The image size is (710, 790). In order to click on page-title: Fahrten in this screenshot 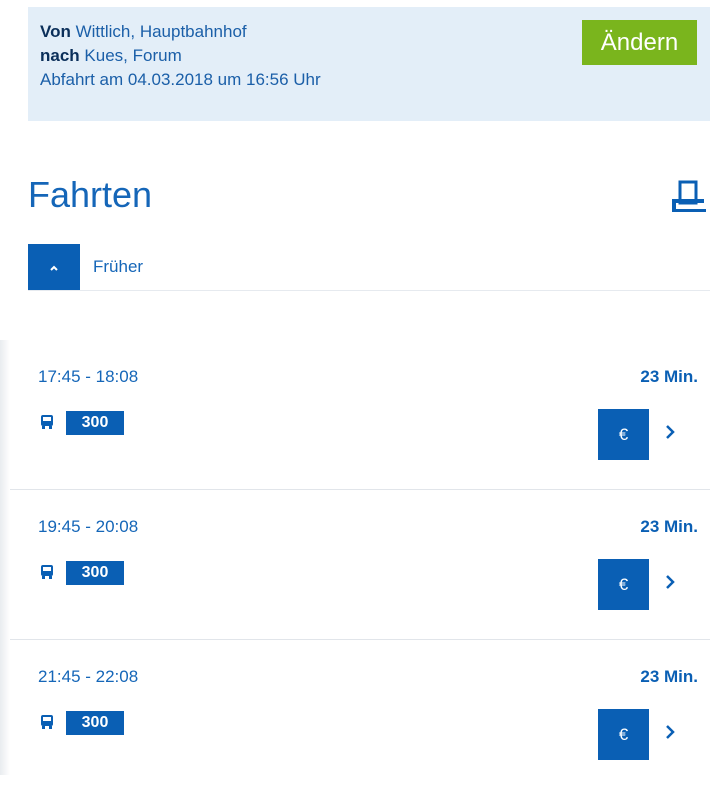, I will do `click(90, 194)`.